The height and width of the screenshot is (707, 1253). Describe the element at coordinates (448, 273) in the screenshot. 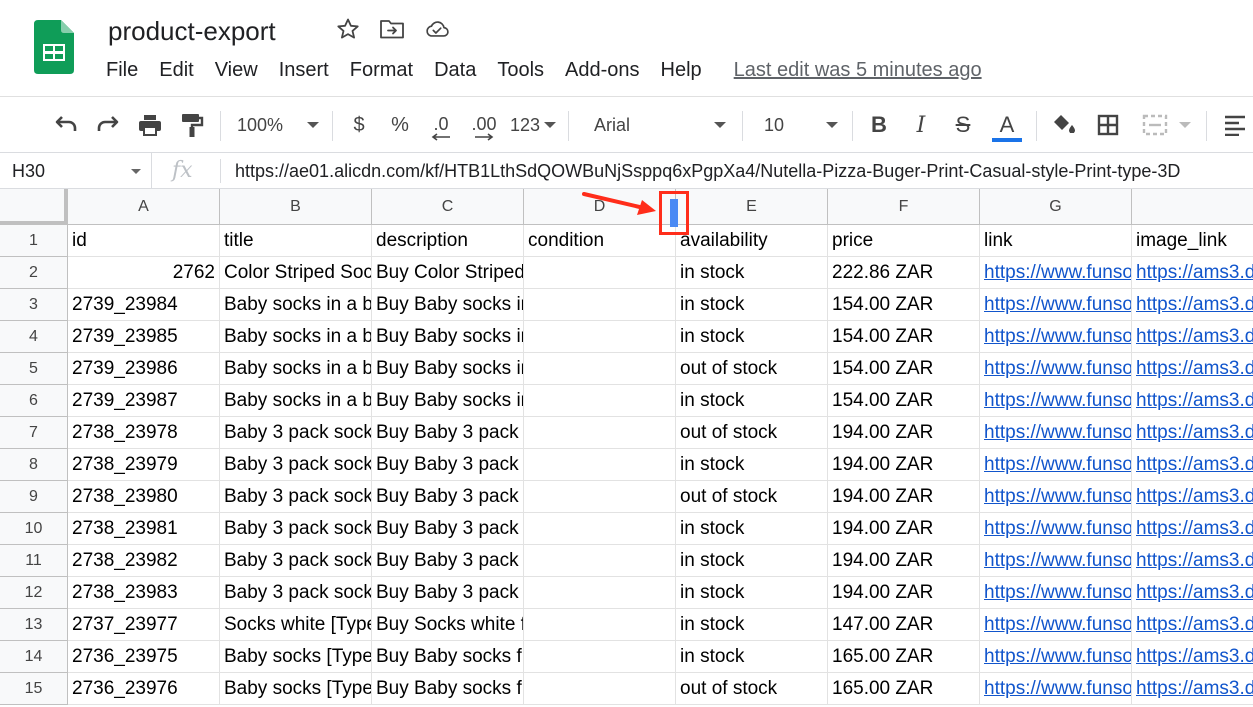

I see `table-cell: Buy Color Striped Socks Student Gift` at that location.